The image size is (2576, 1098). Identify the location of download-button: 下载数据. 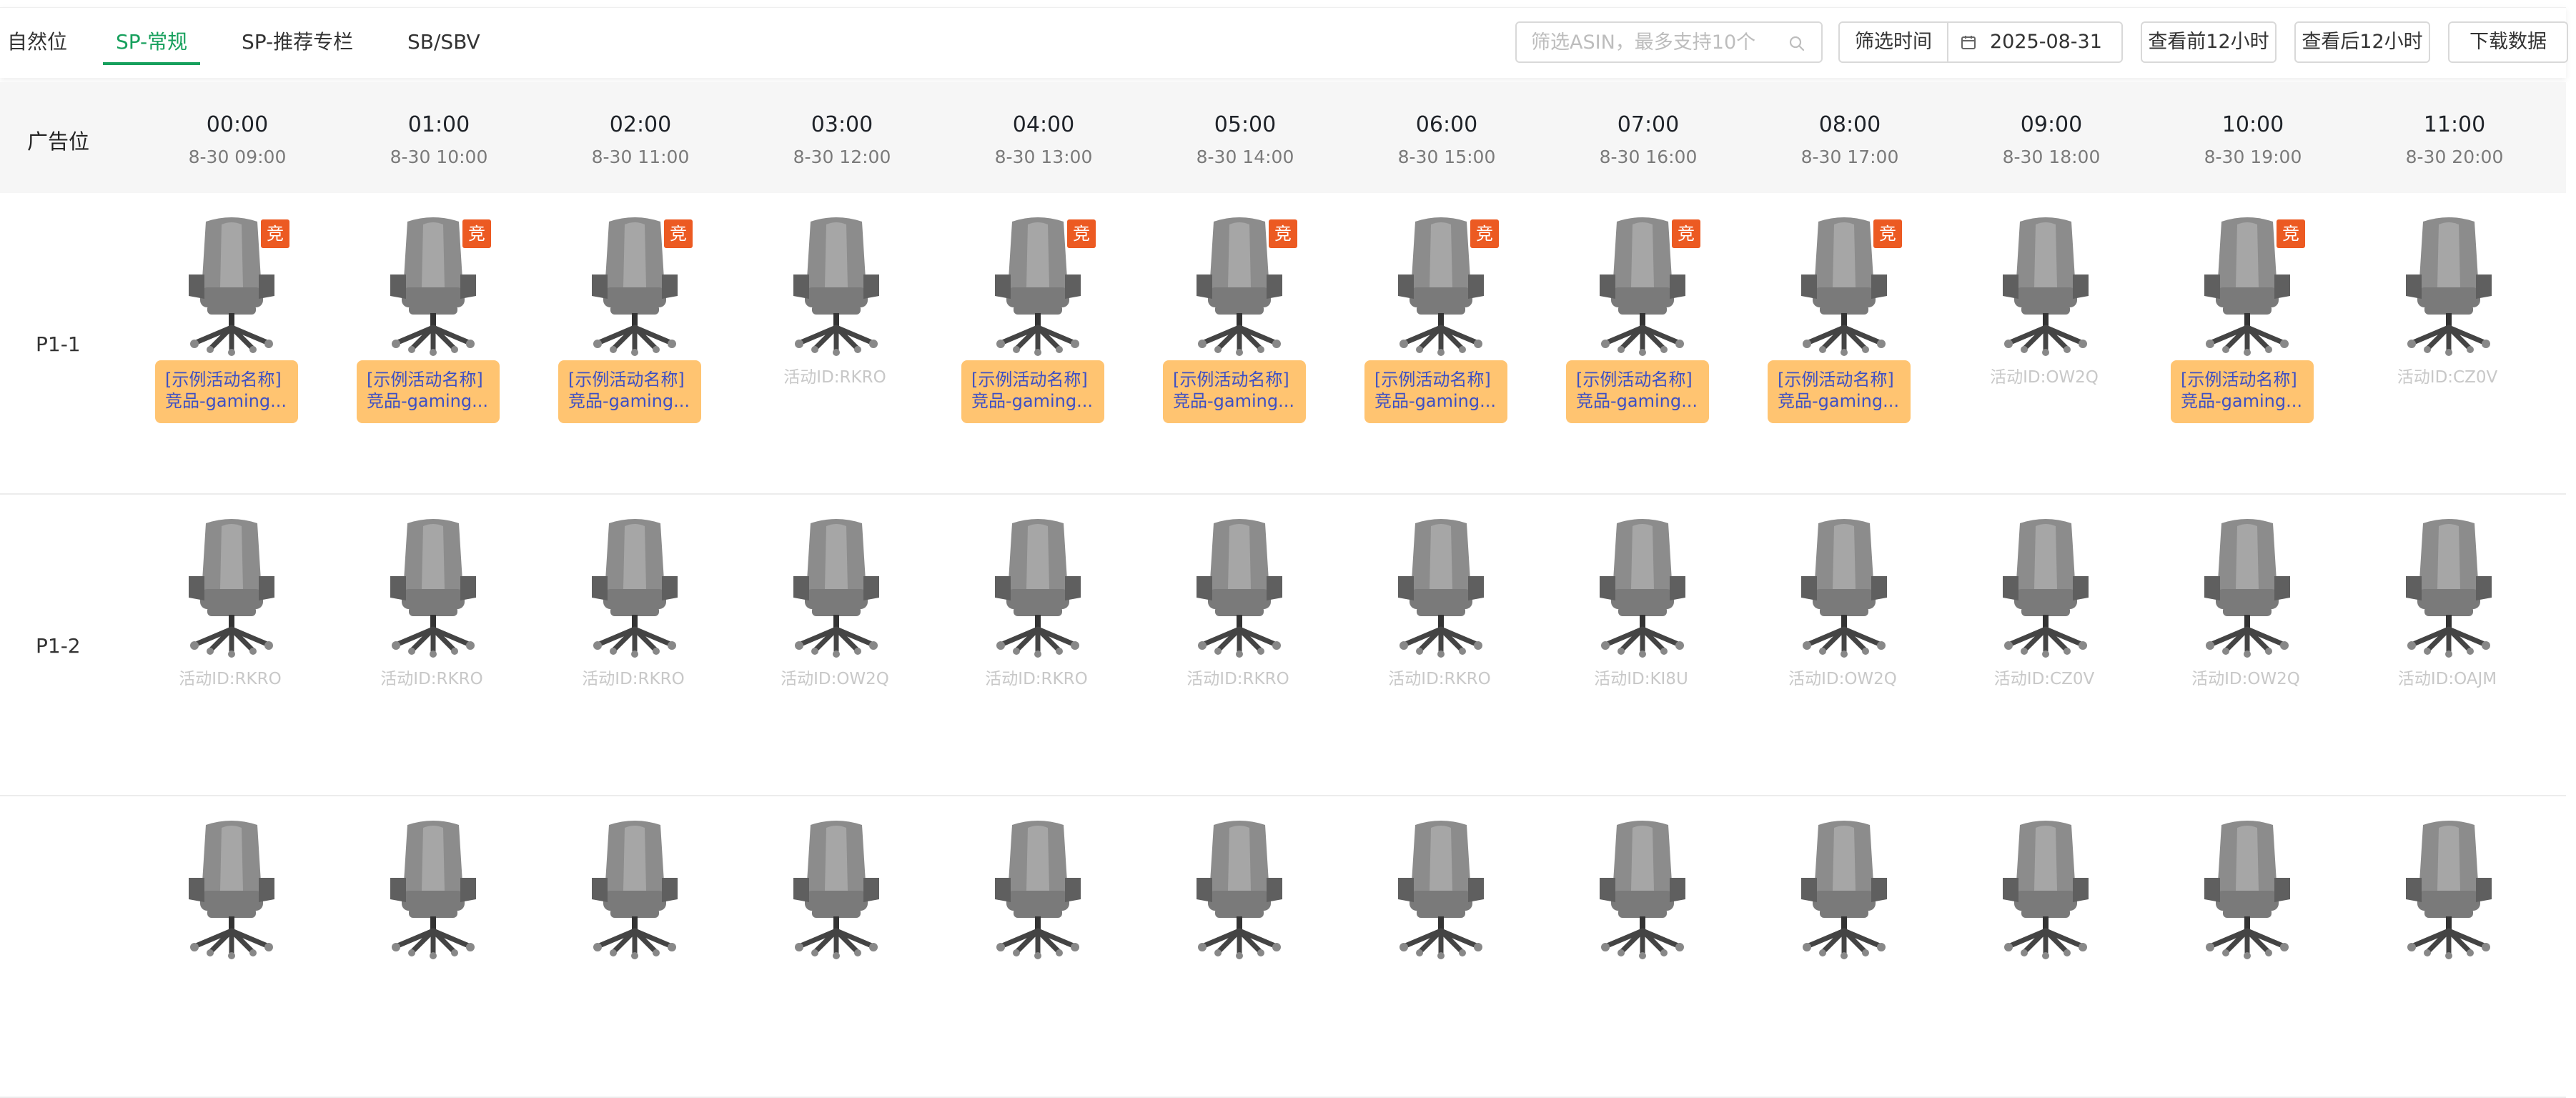
(2508, 42).